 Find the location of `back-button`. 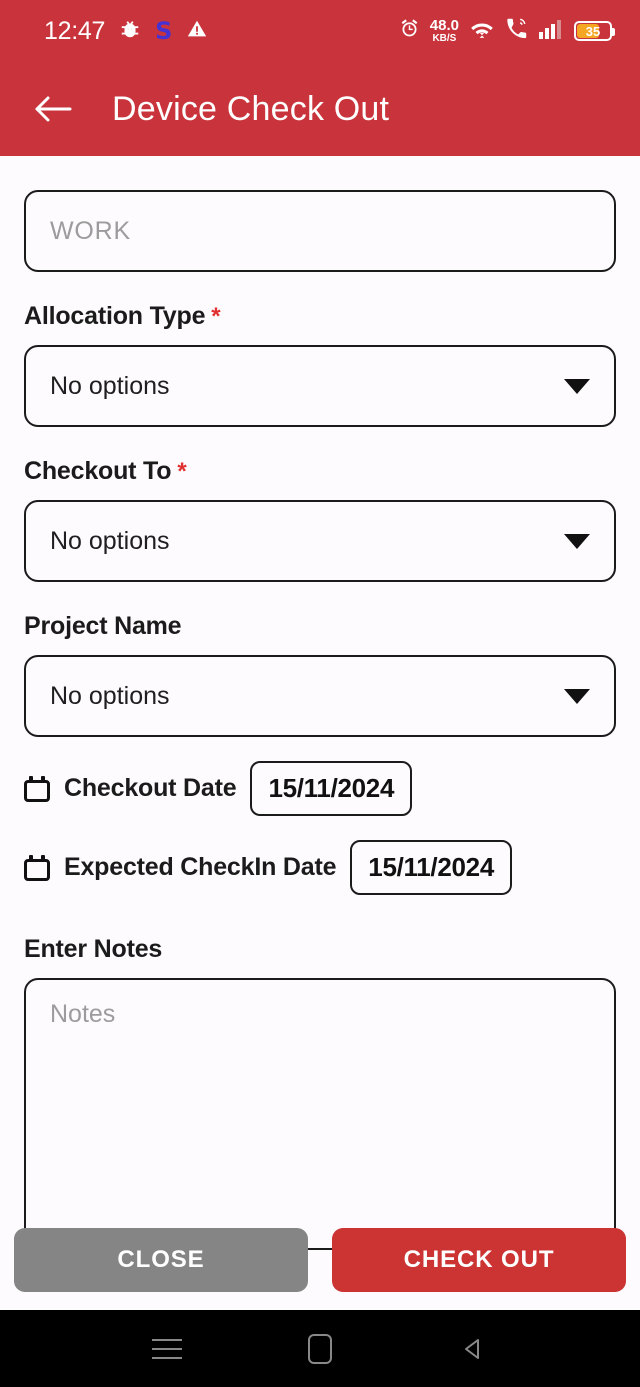

back-button is located at coordinates (53, 109).